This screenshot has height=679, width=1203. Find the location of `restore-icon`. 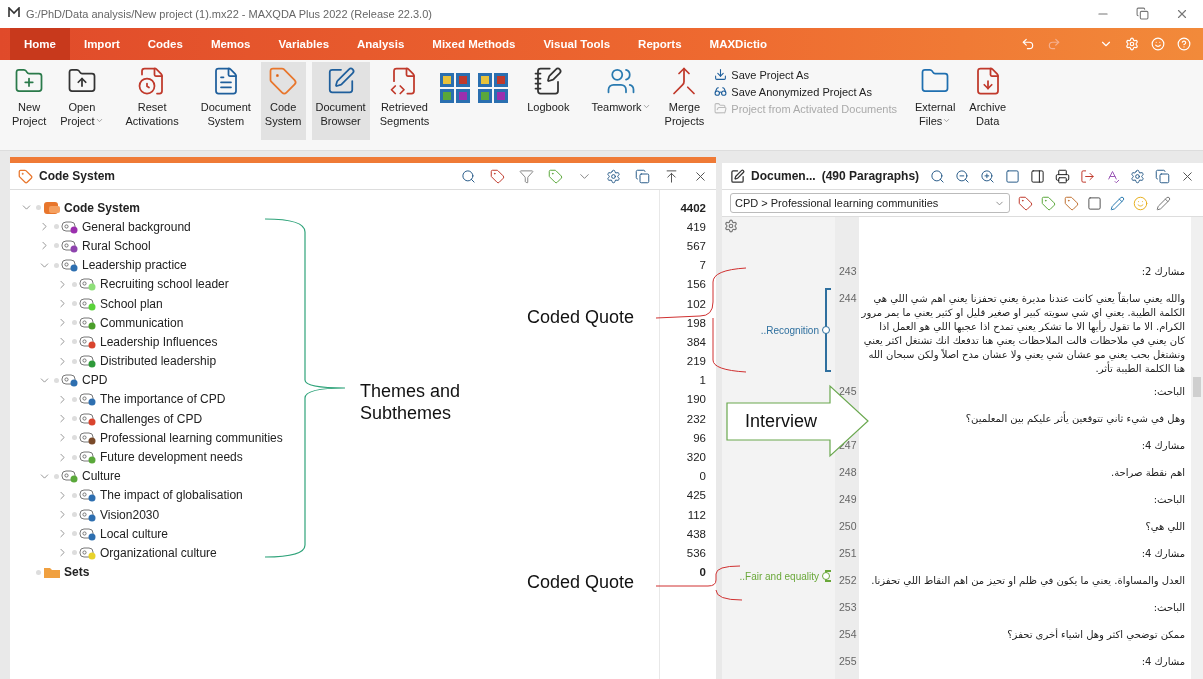

restore-icon is located at coordinates (1142, 13).